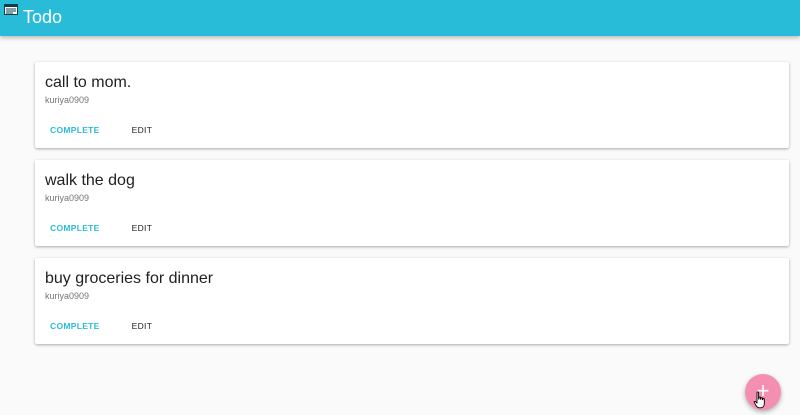  I want to click on app-title: Todo, so click(43, 17).